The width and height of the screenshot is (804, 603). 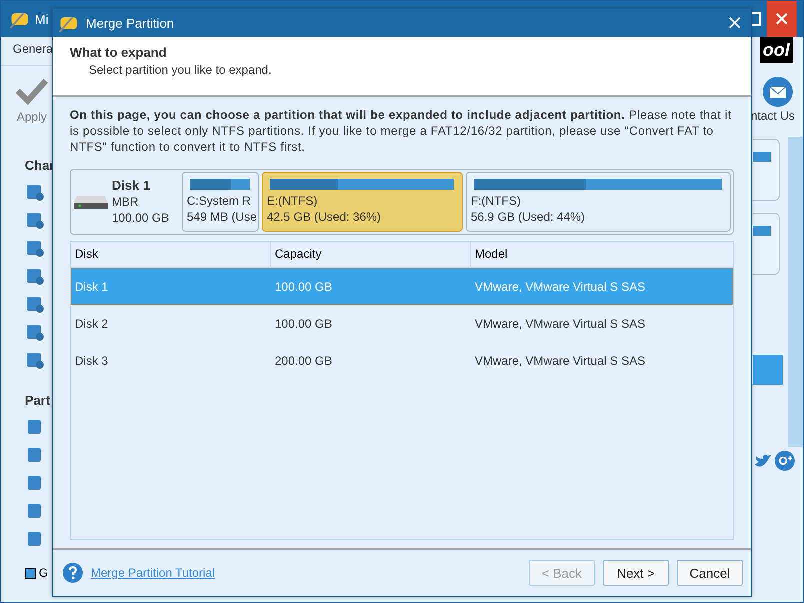 I want to click on table-cell-text: 200.00 GB, so click(x=304, y=361).